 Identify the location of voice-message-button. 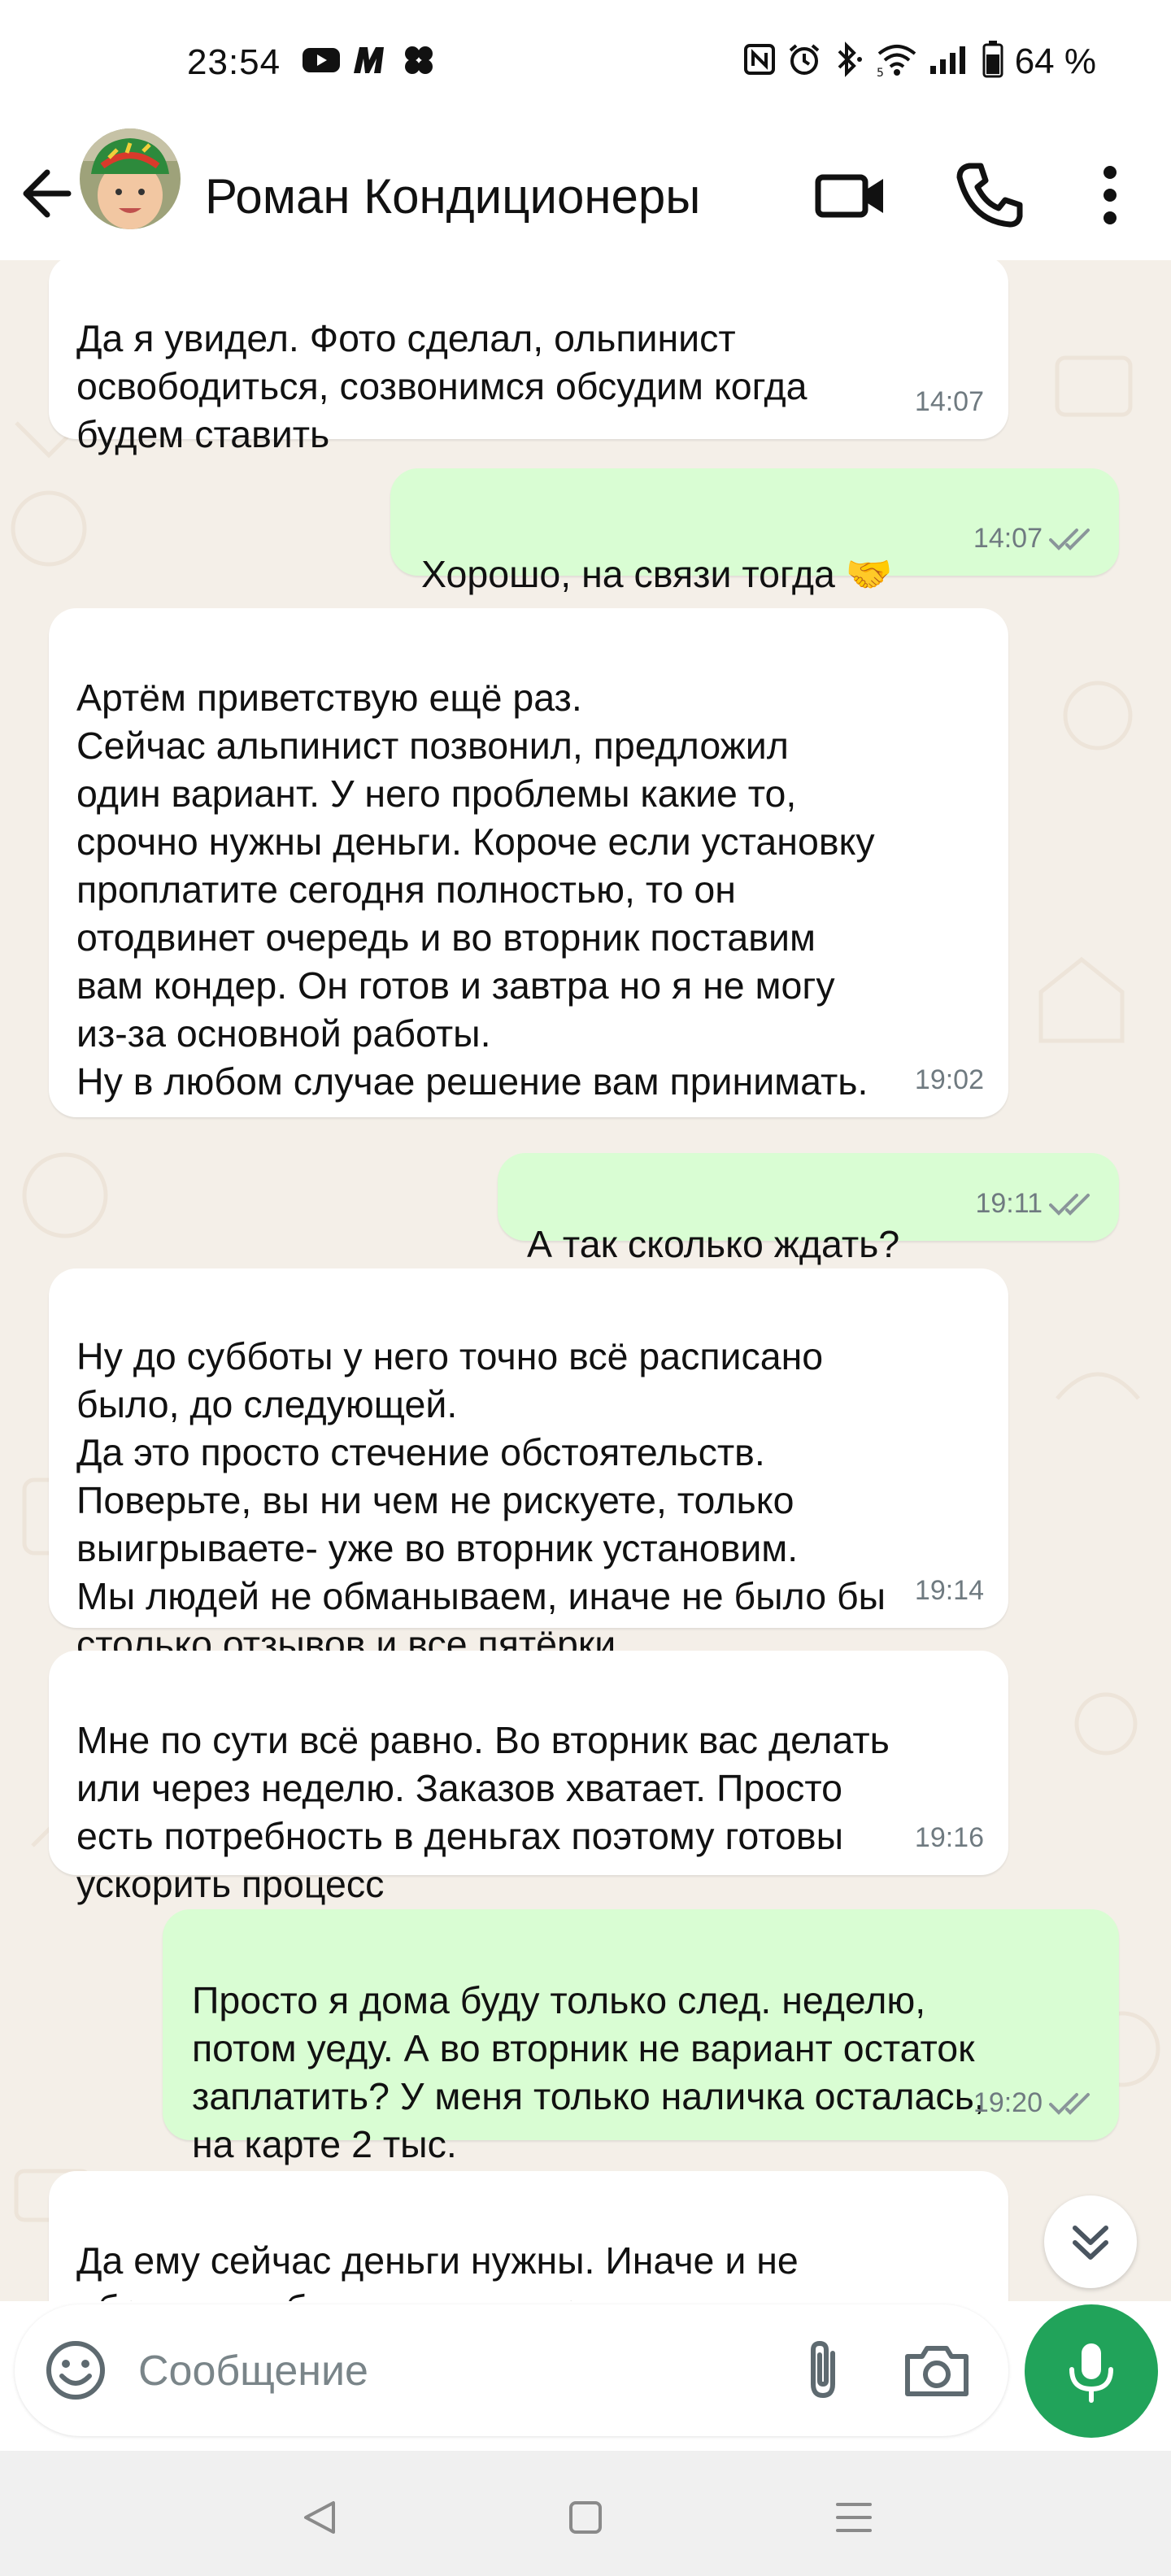
(1091, 2371).